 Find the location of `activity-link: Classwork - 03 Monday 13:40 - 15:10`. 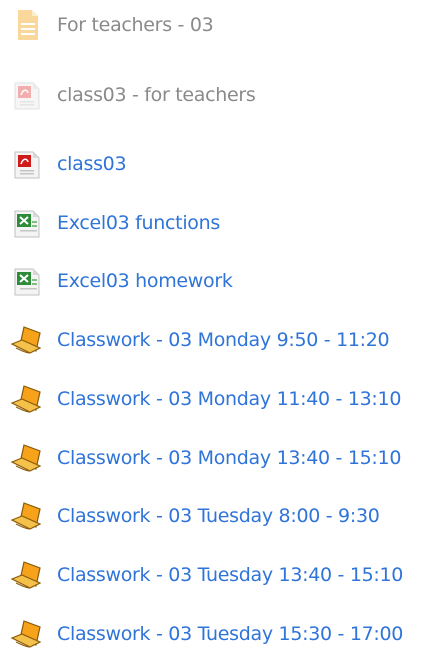

activity-link: Classwork - 03 Monday 13:40 - 15:10 is located at coordinates (229, 458).